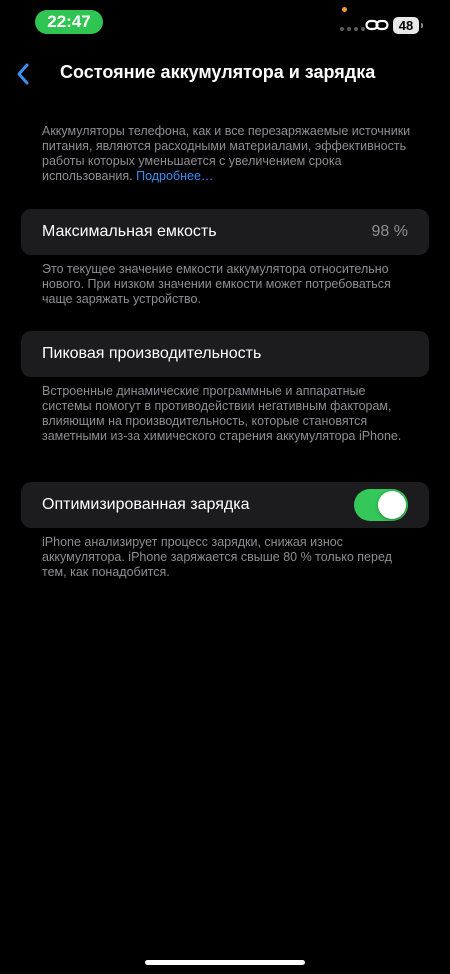  What do you see at coordinates (146, 504) in the screenshot?
I see `optimized-charging-label: Оптимизированная зарядка` at bounding box center [146, 504].